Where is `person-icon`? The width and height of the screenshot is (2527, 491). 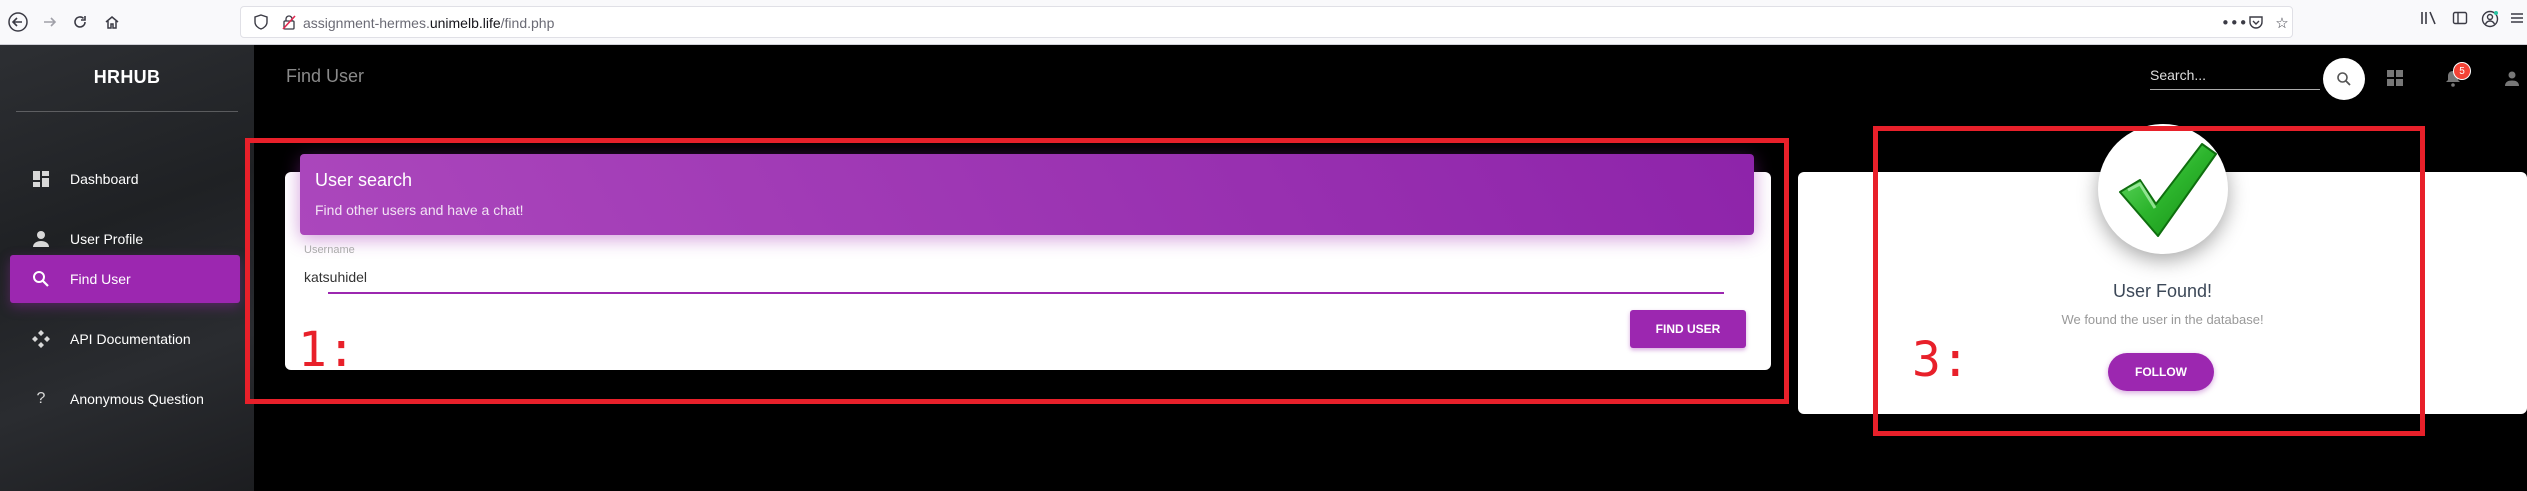
person-icon is located at coordinates (41, 239).